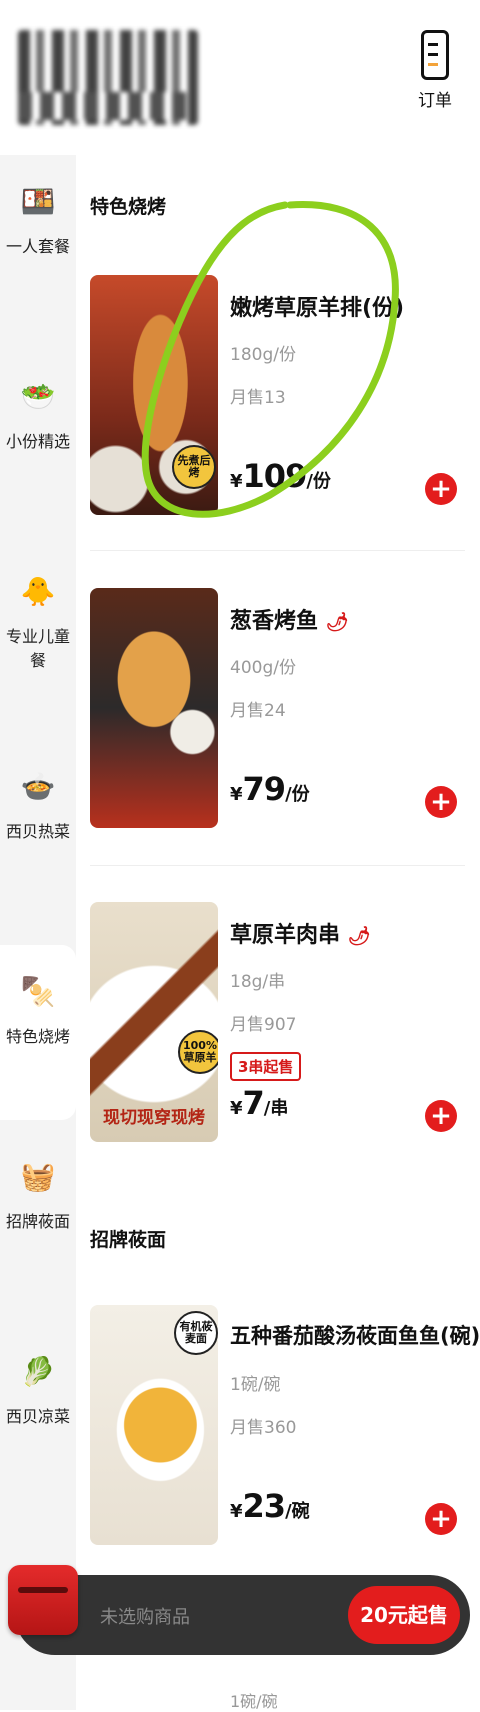 The image size is (480, 1712). I want to click on product-card: 先煮后烤 嫩烤草原羊排(份) 180g/份 月售13 ¥109/份 +, so click(277, 425).